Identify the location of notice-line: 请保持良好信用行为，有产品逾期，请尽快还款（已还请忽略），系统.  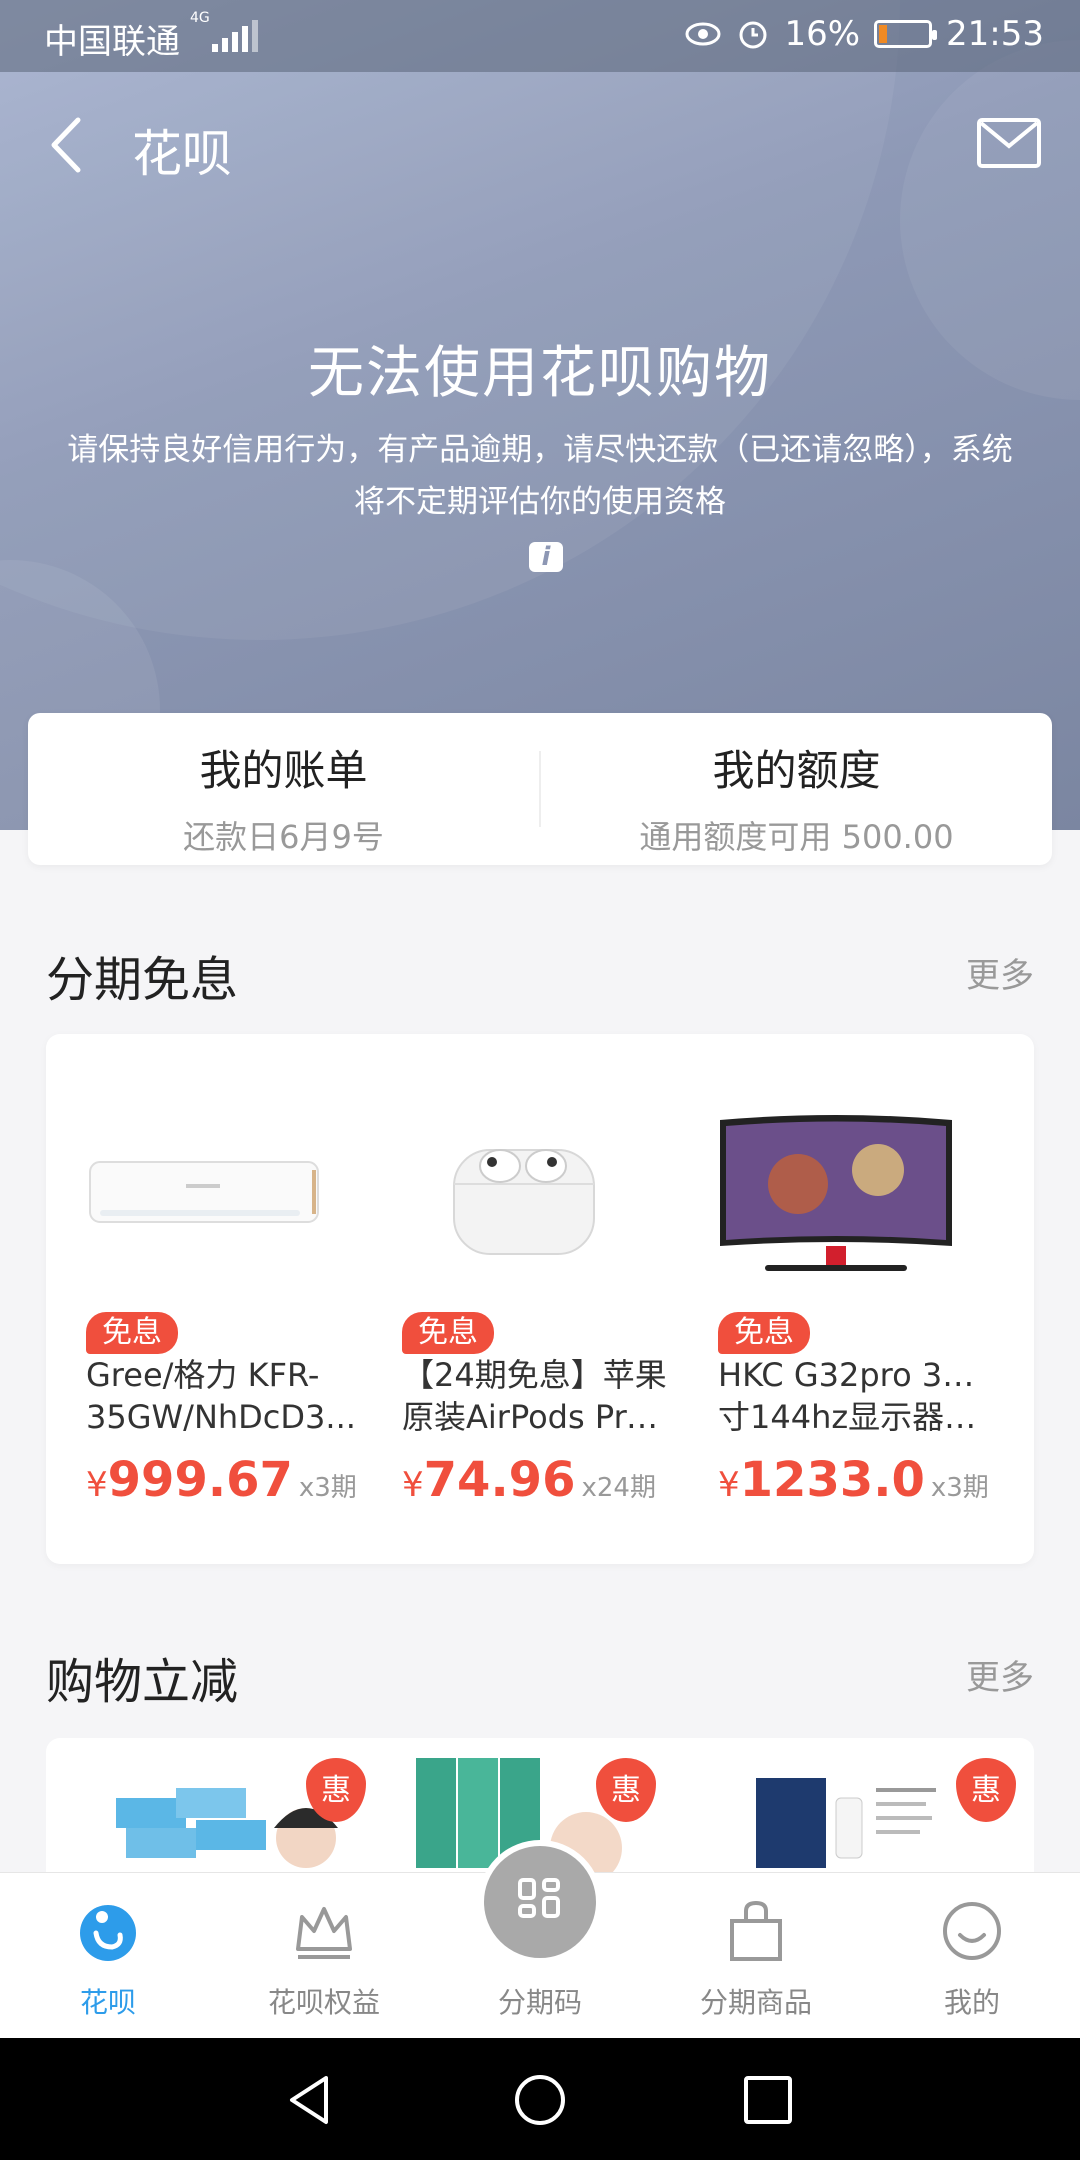
(540, 450).